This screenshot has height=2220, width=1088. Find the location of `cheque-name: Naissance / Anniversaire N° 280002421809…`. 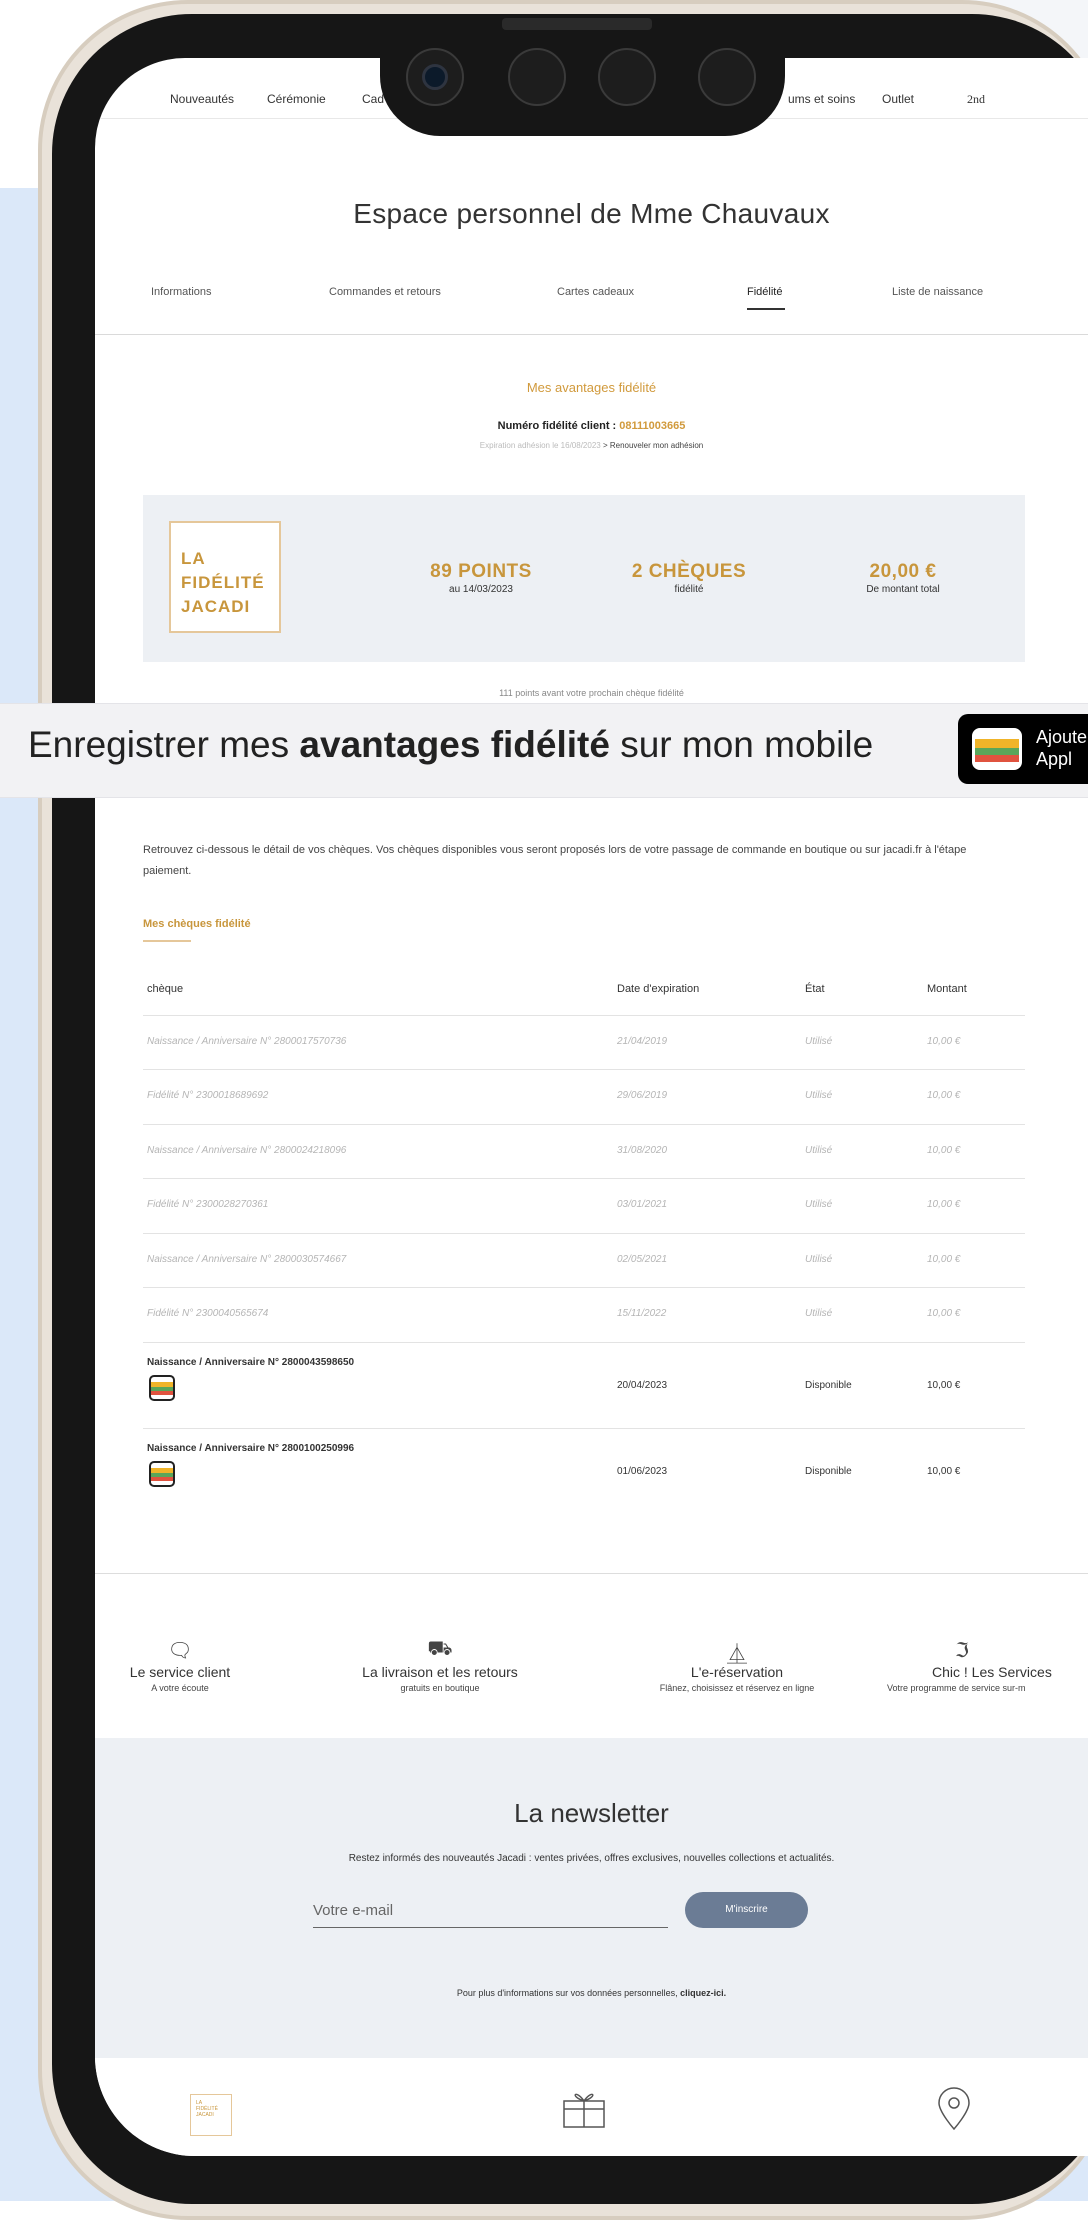

cheque-name: Naissance / Anniversaire N° 280002421809… is located at coordinates (247, 1150).